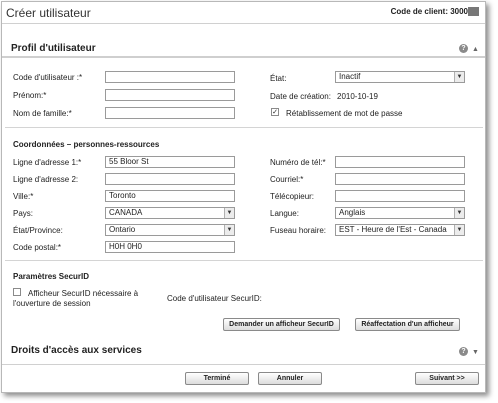  What do you see at coordinates (350, 76) in the screenshot?
I see `state-select-value: Inactif` at bounding box center [350, 76].